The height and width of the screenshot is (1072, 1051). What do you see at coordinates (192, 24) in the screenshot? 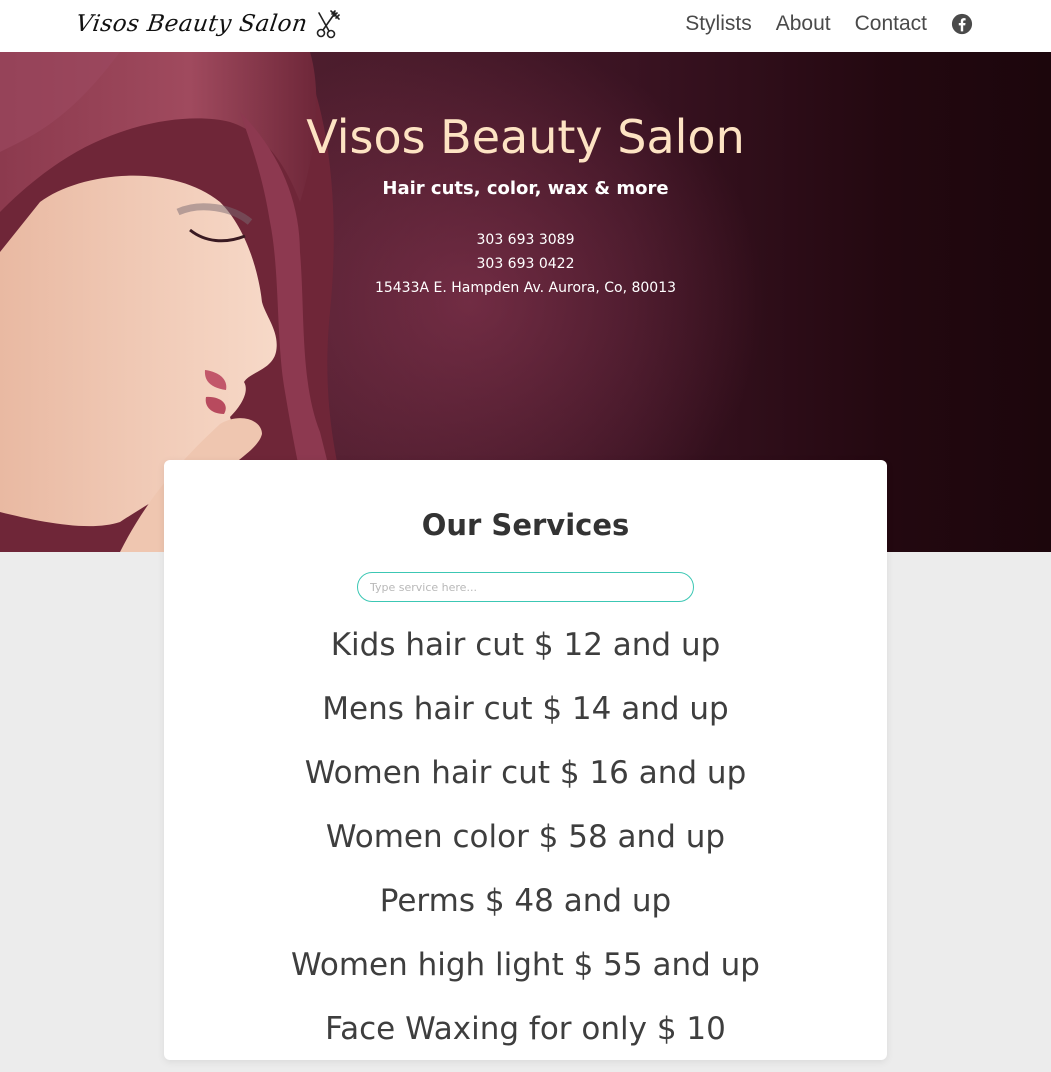
I see `brand-name: Visos Beauty Salon` at bounding box center [192, 24].